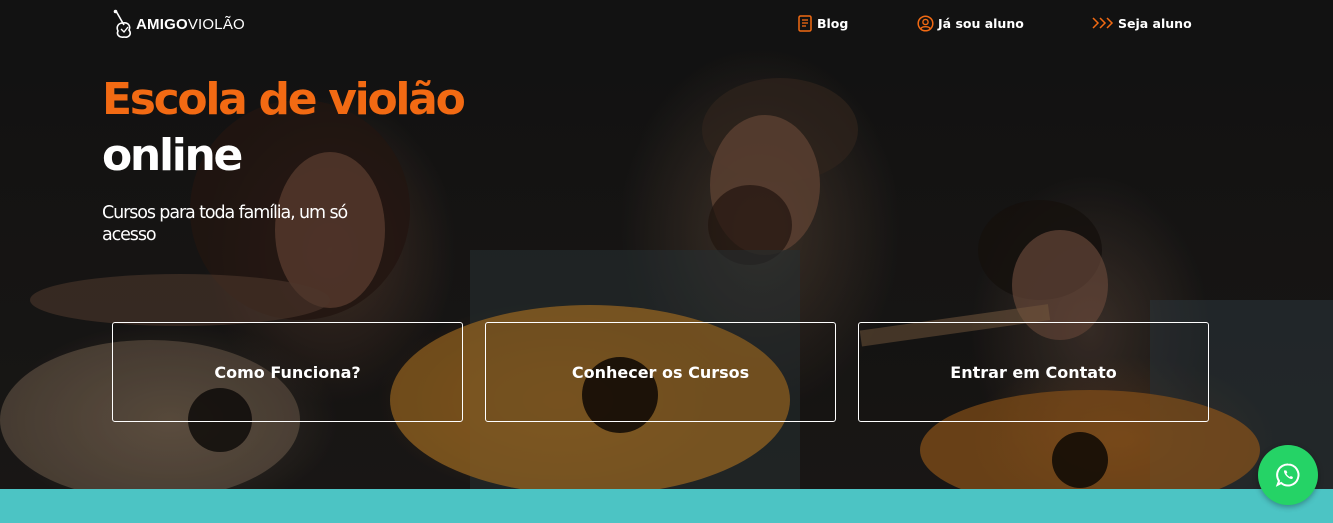 This screenshot has width=1333, height=523. Describe the element at coordinates (833, 23) in the screenshot. I see `nav-link-blog-label: Blog` at that location.